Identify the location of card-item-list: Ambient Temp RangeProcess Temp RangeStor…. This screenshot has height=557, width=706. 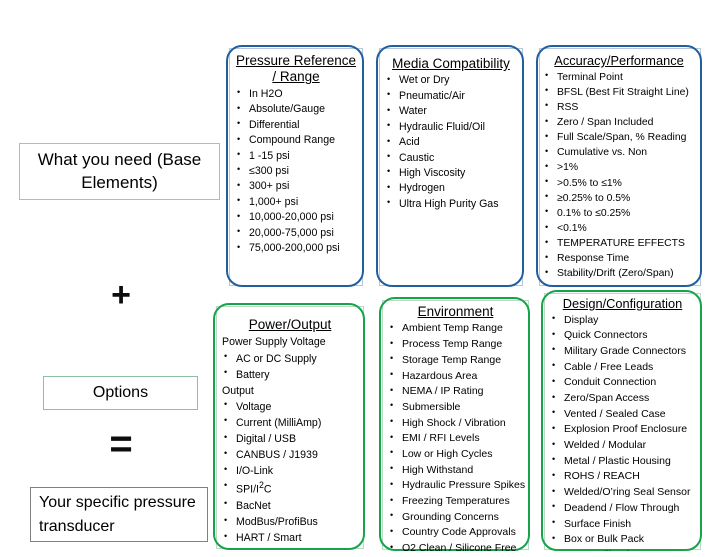
(455, 436).